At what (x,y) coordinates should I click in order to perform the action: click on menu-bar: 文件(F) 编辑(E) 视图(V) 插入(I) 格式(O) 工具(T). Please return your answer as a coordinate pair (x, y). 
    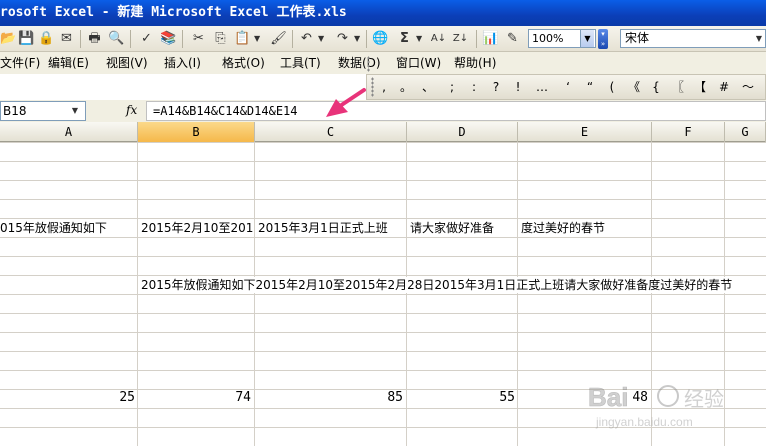
    Looking at the image, I should click on (185, 63).